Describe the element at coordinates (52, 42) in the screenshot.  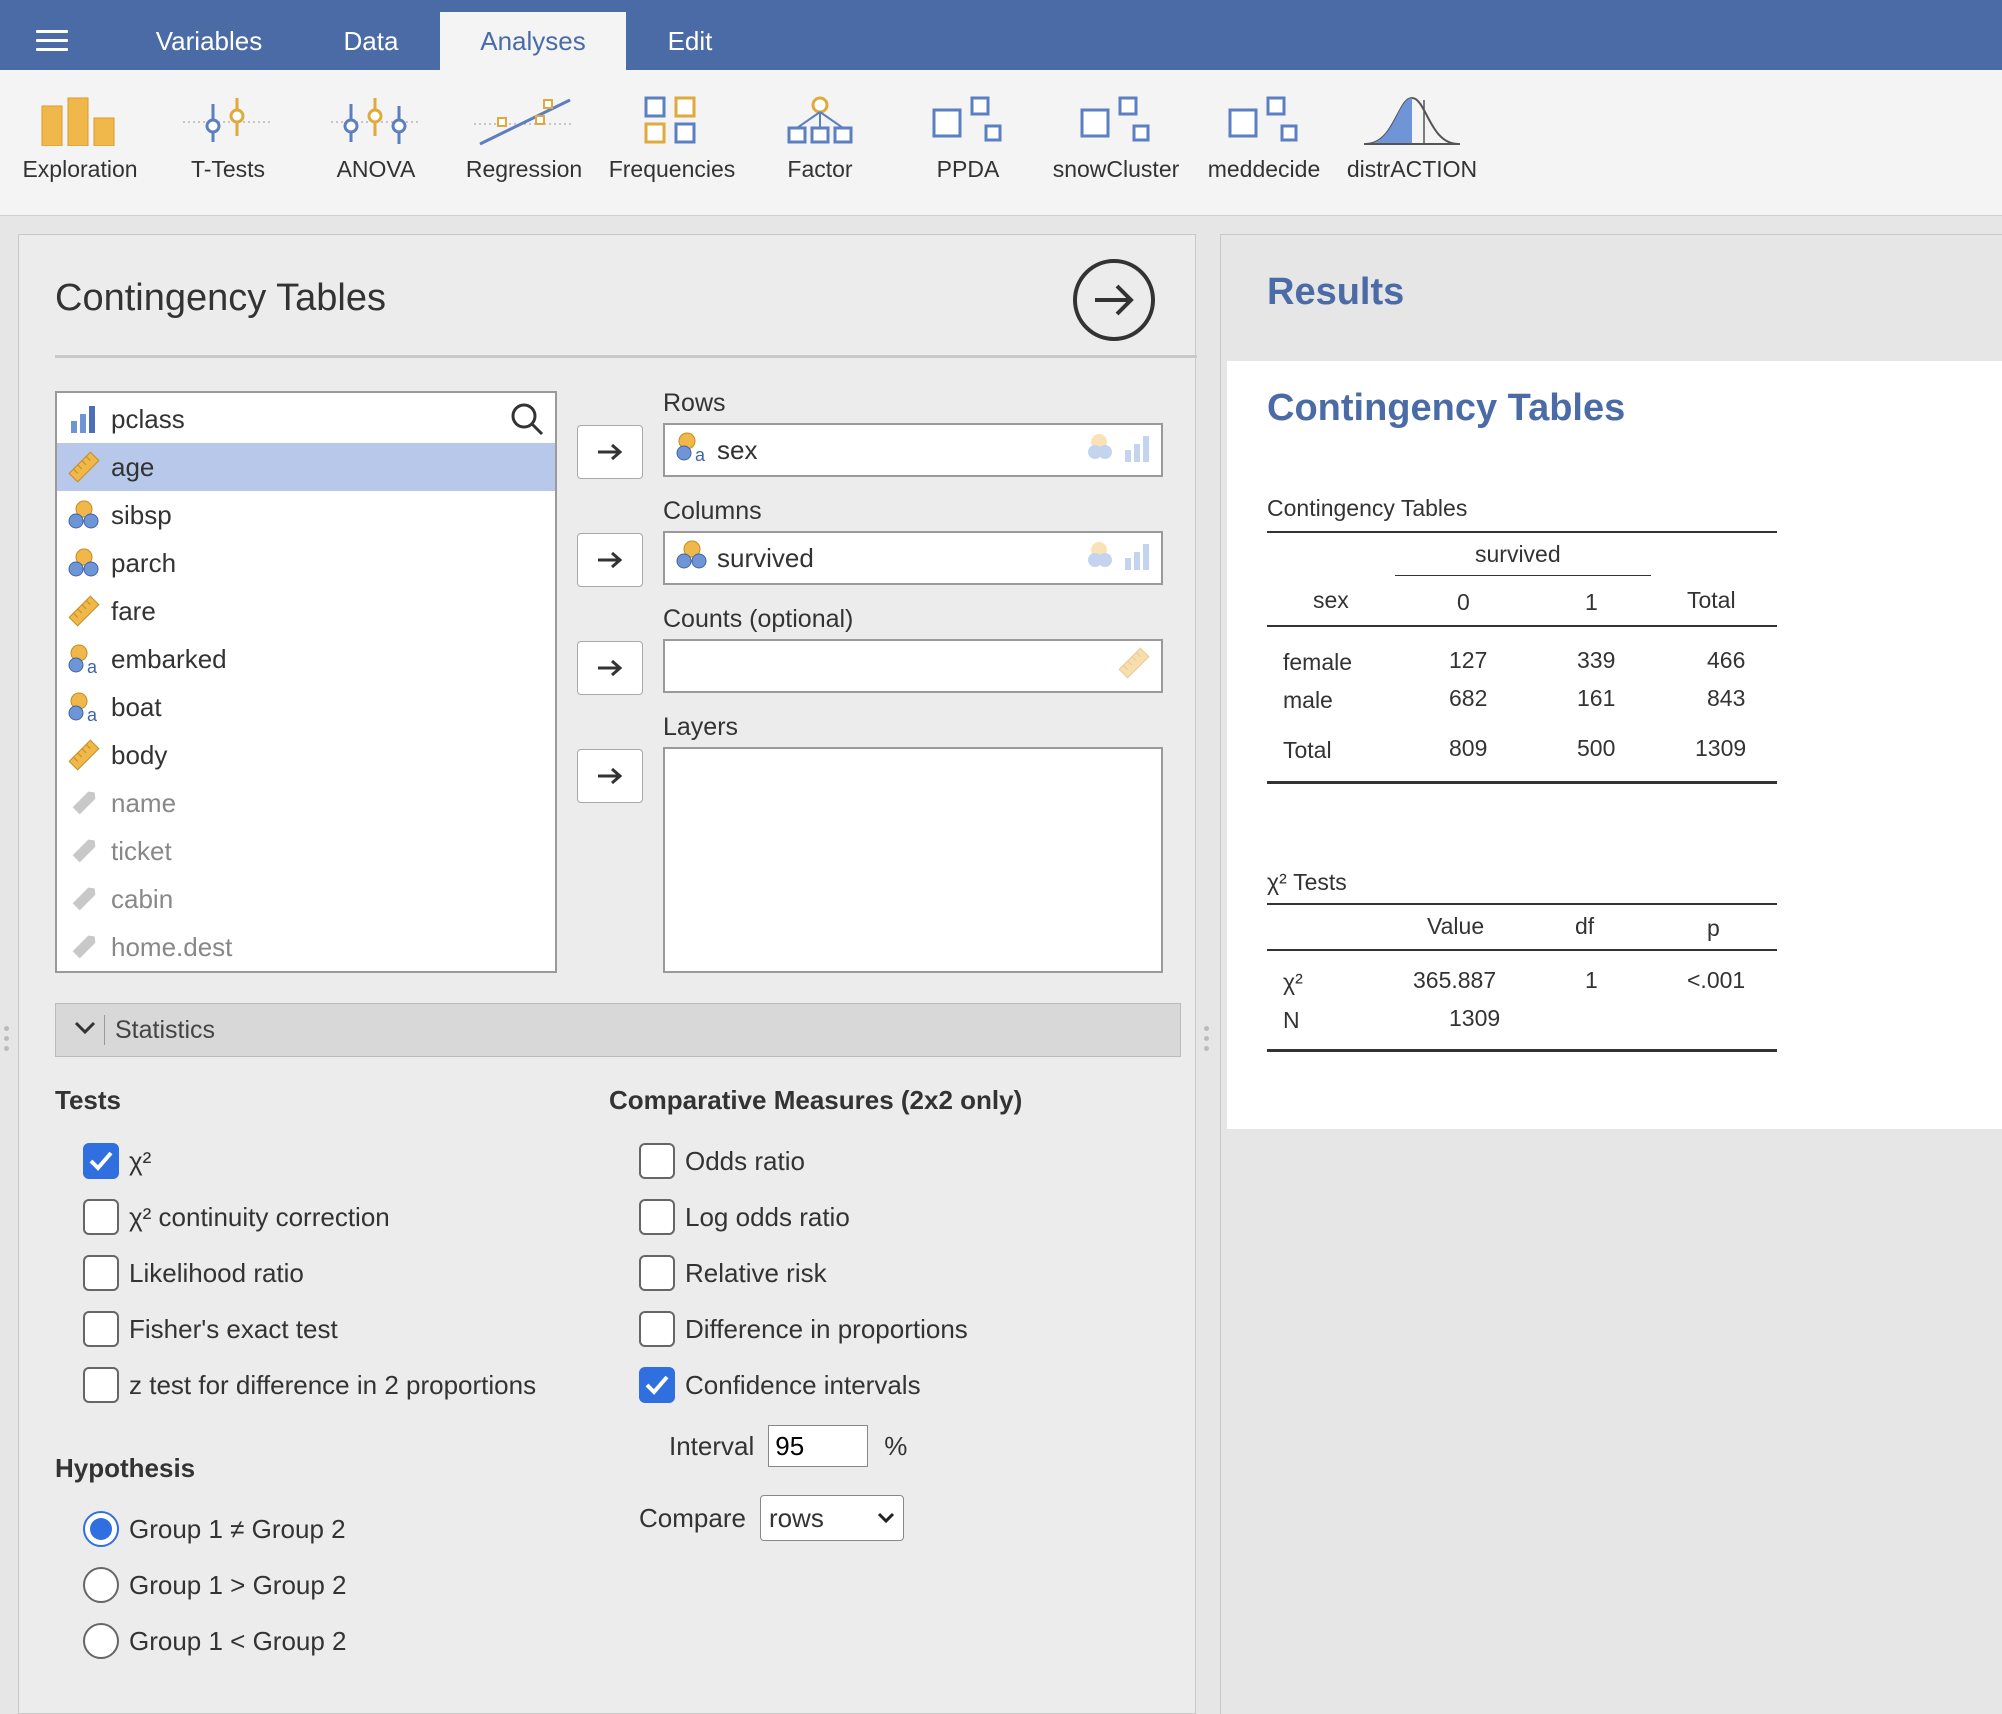
I see `hamburger-menu-icon` at that location.